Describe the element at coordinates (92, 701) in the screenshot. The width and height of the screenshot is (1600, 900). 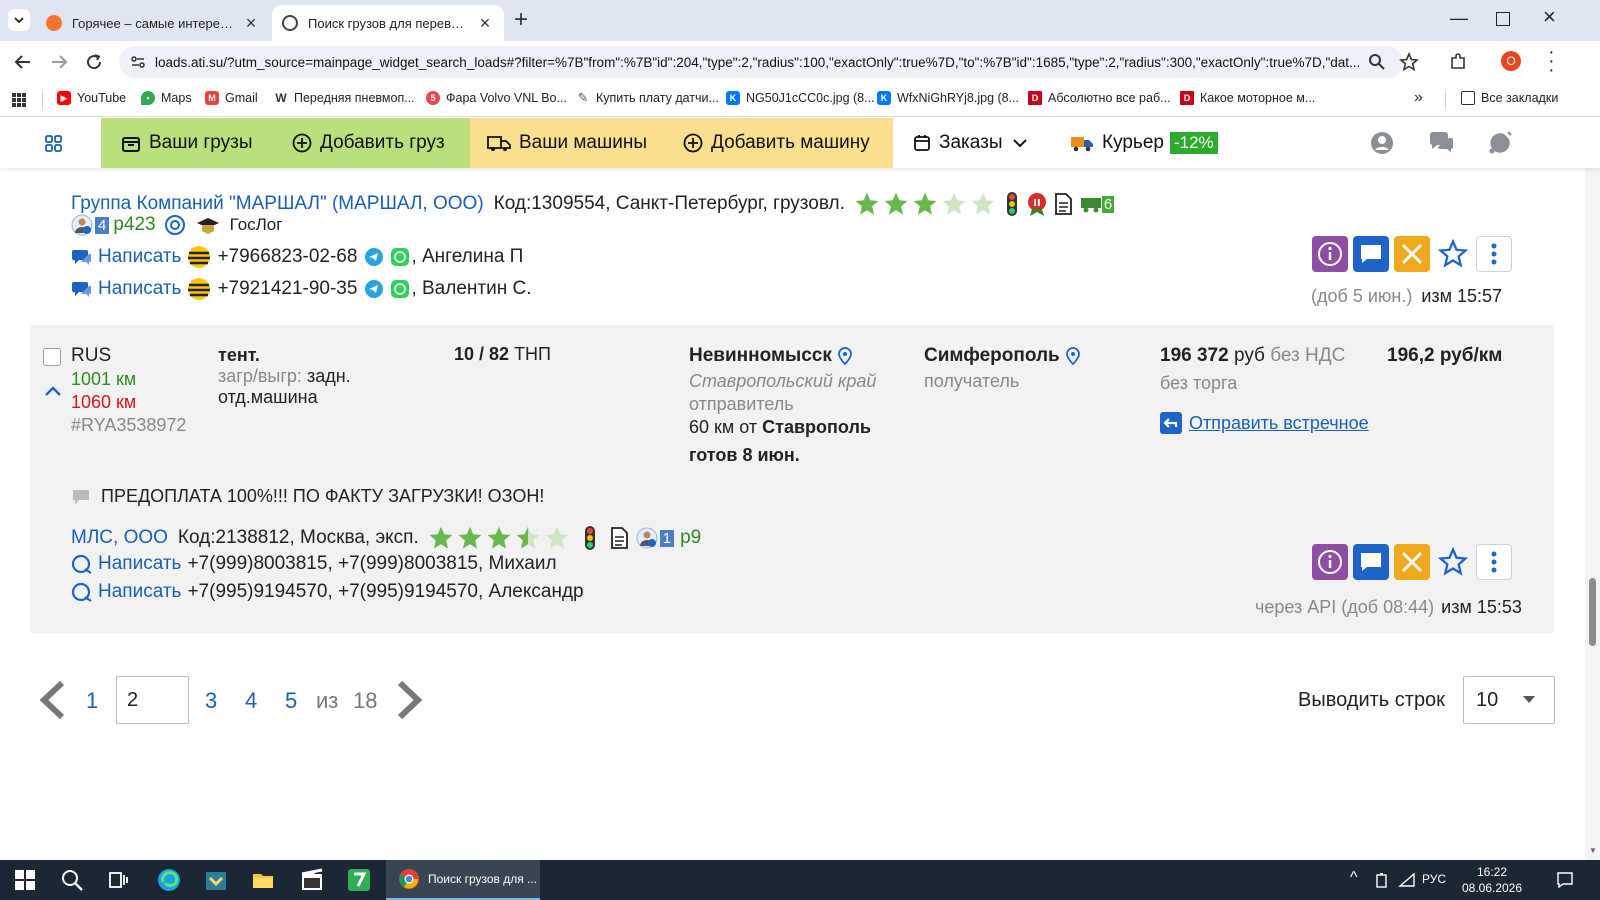
I see `page-1: 1` at that location.